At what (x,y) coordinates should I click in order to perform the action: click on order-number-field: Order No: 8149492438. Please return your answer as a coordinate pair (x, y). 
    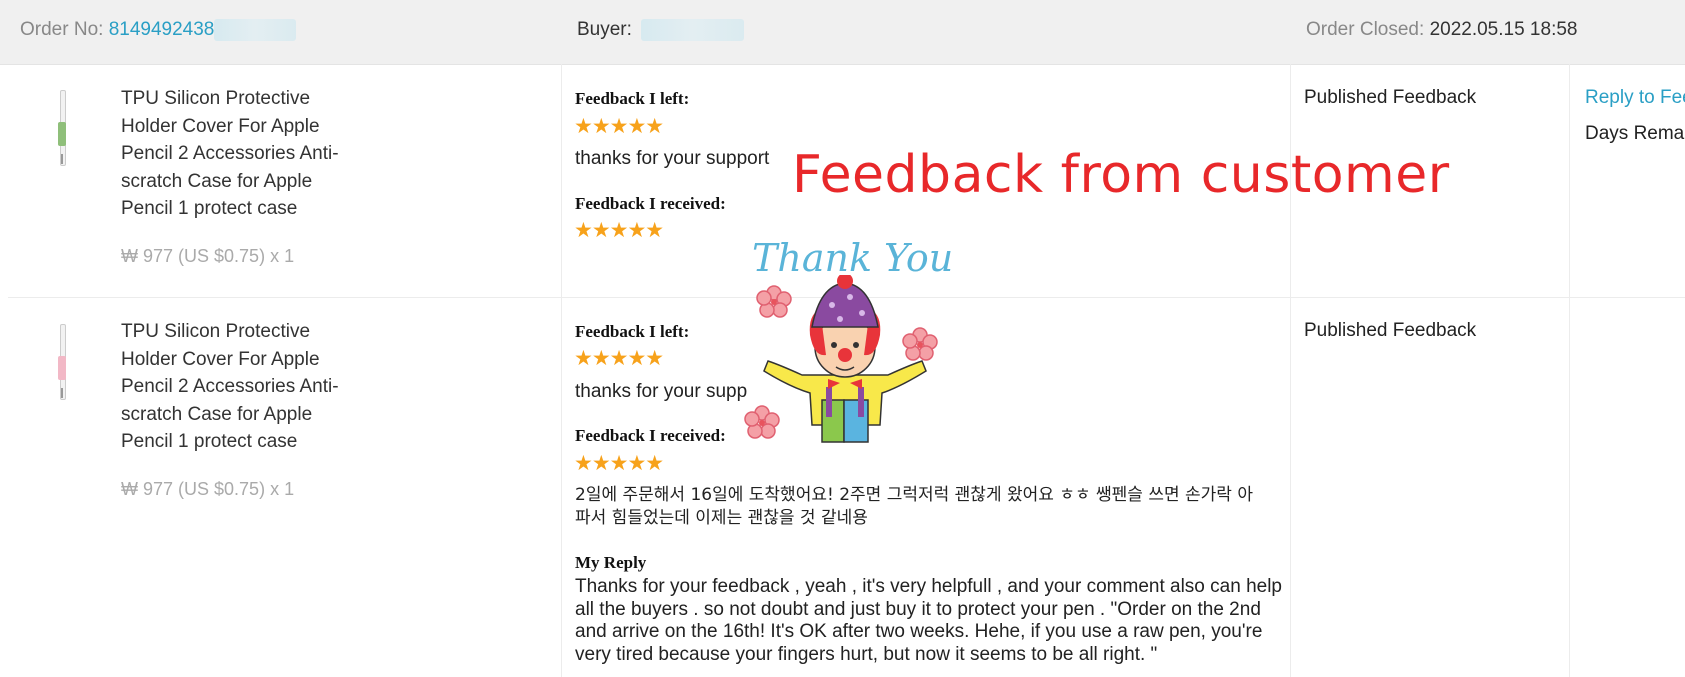
    Looking at the image, I should click on (158, 30).